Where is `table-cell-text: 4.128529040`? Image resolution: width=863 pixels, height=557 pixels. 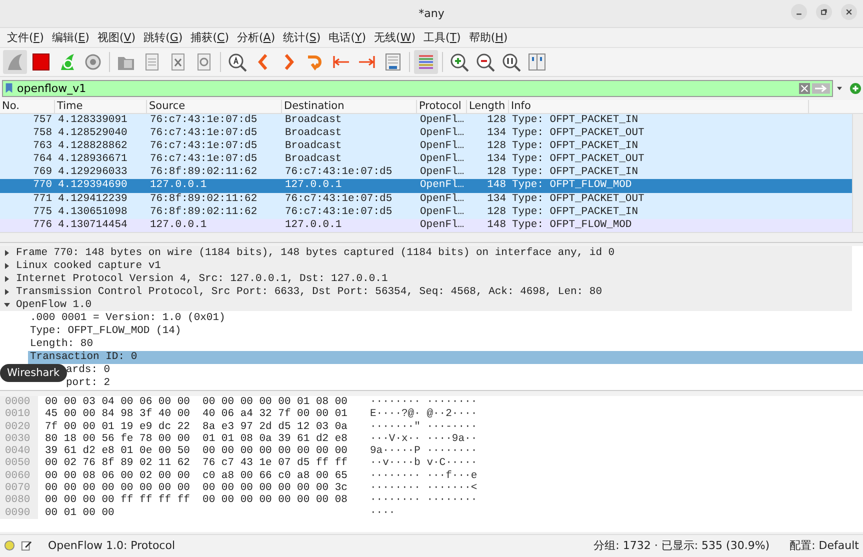 table-cell-text: 4.128529040 is located at coordinates (92, 133).